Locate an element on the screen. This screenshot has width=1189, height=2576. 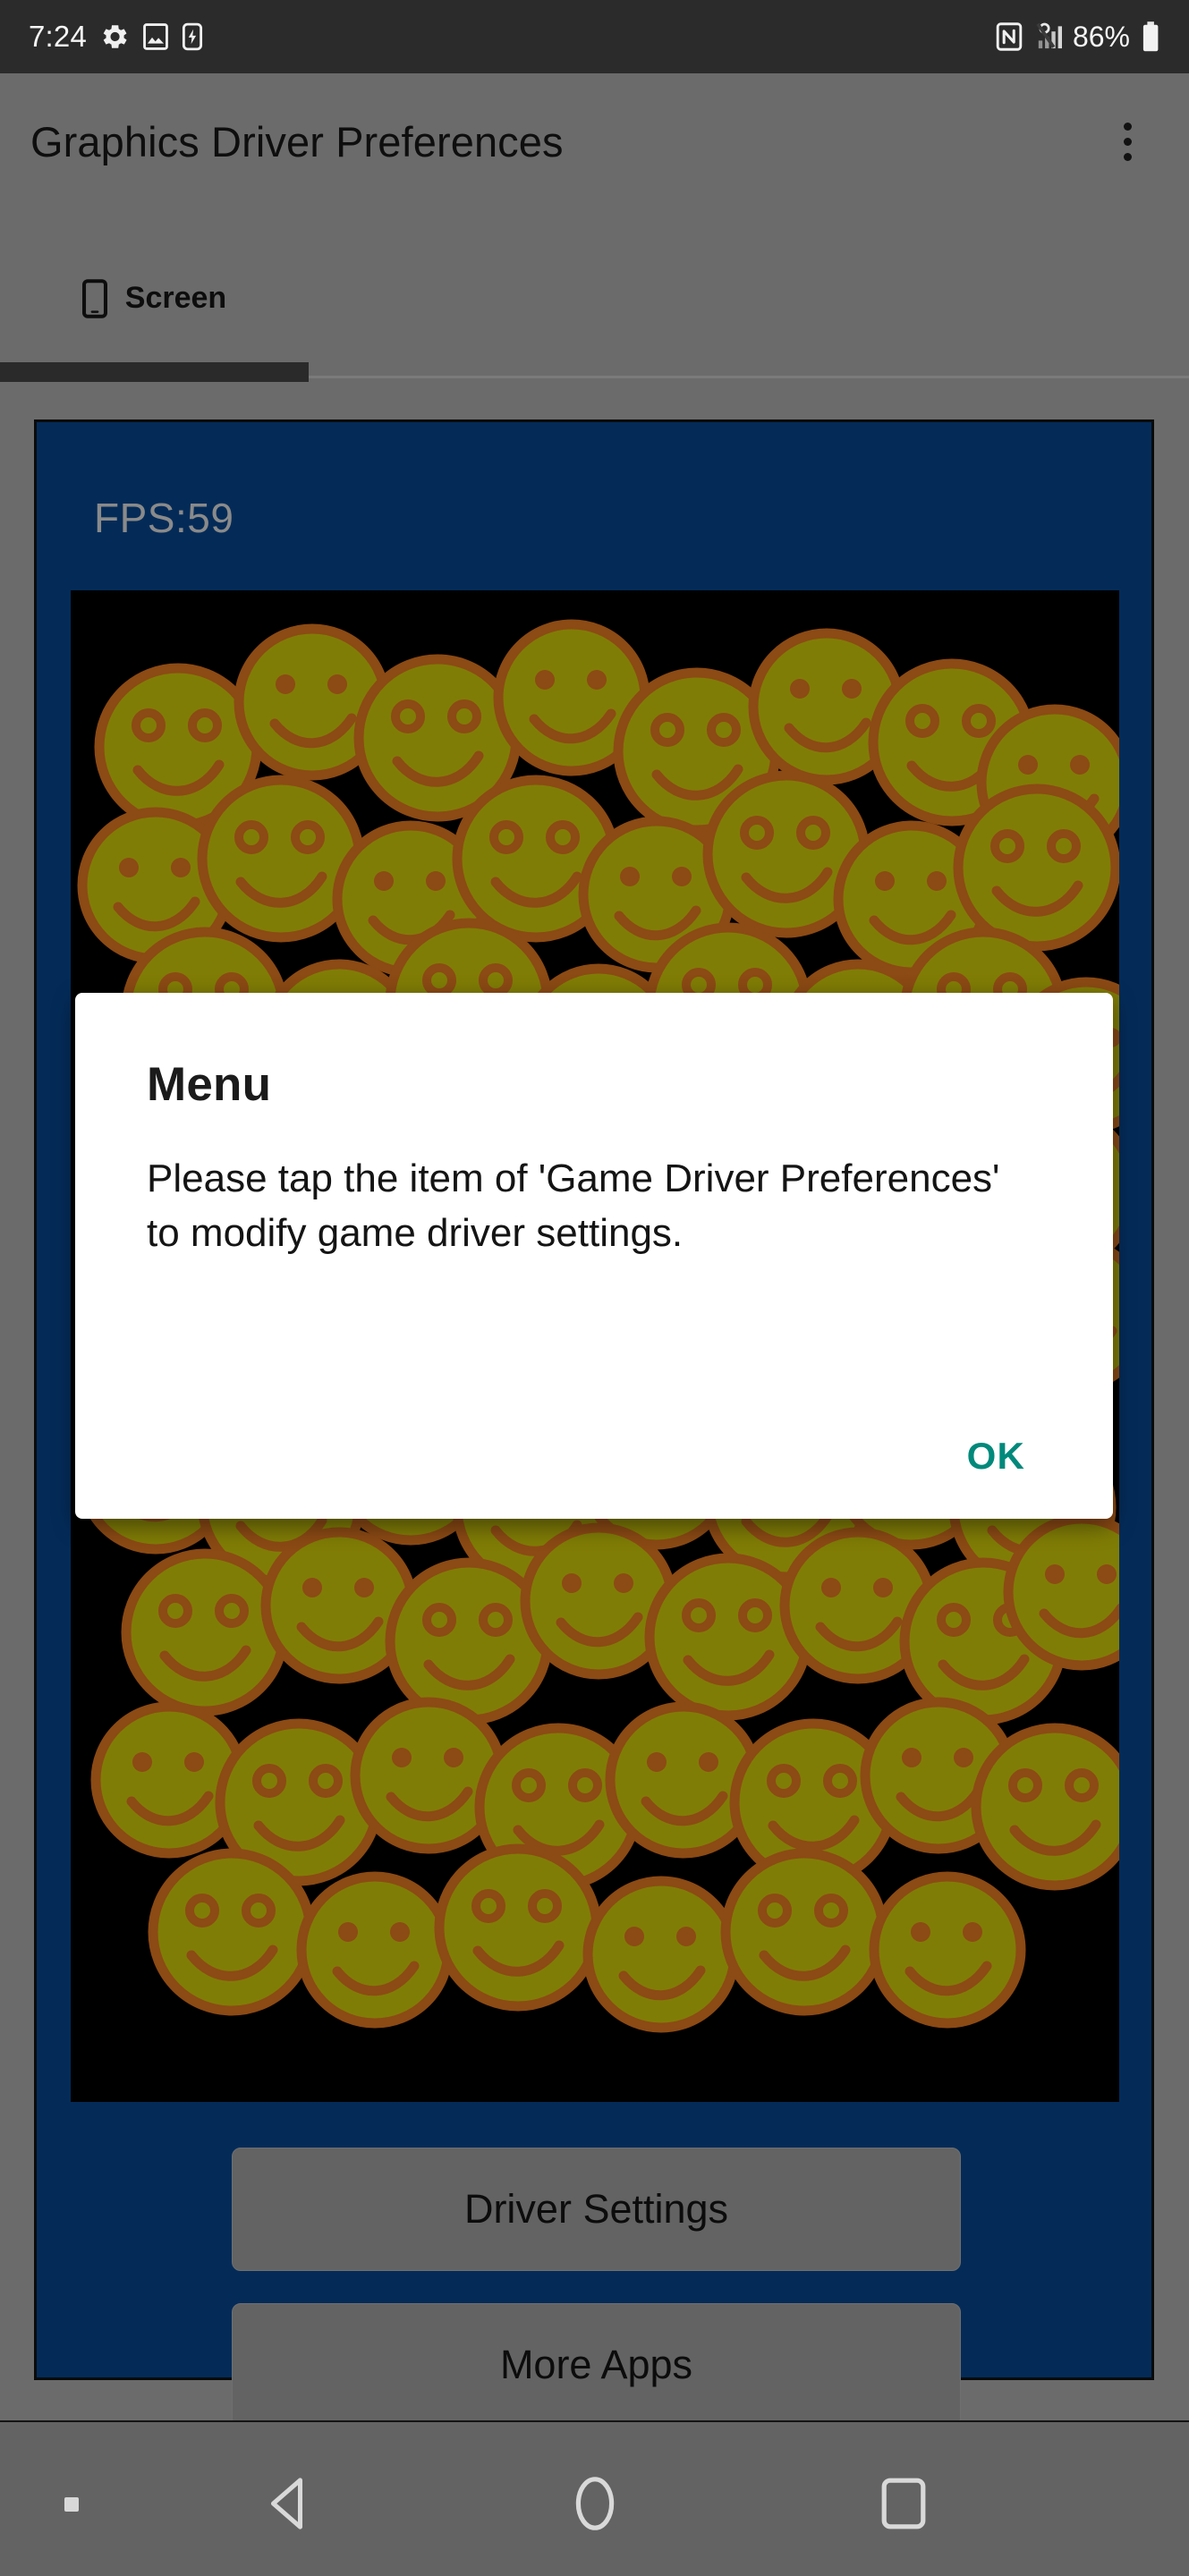
dialog-ok-button: OK is located at coordinates (997, 1456).